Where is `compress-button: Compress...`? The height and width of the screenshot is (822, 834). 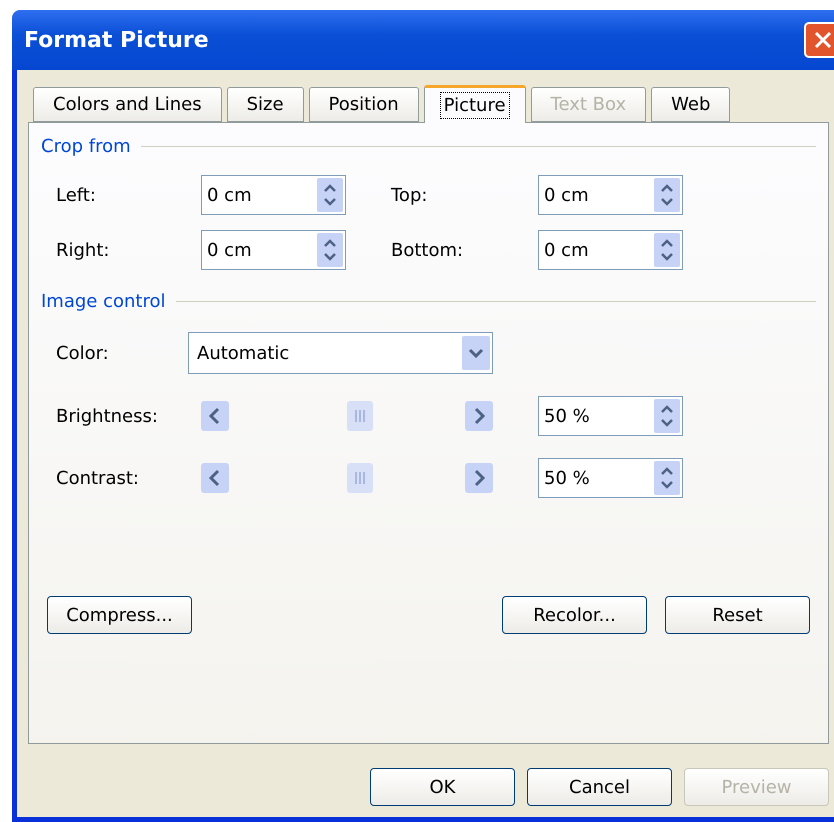
compress-button: Compress... is located at coordinates (119, 615).